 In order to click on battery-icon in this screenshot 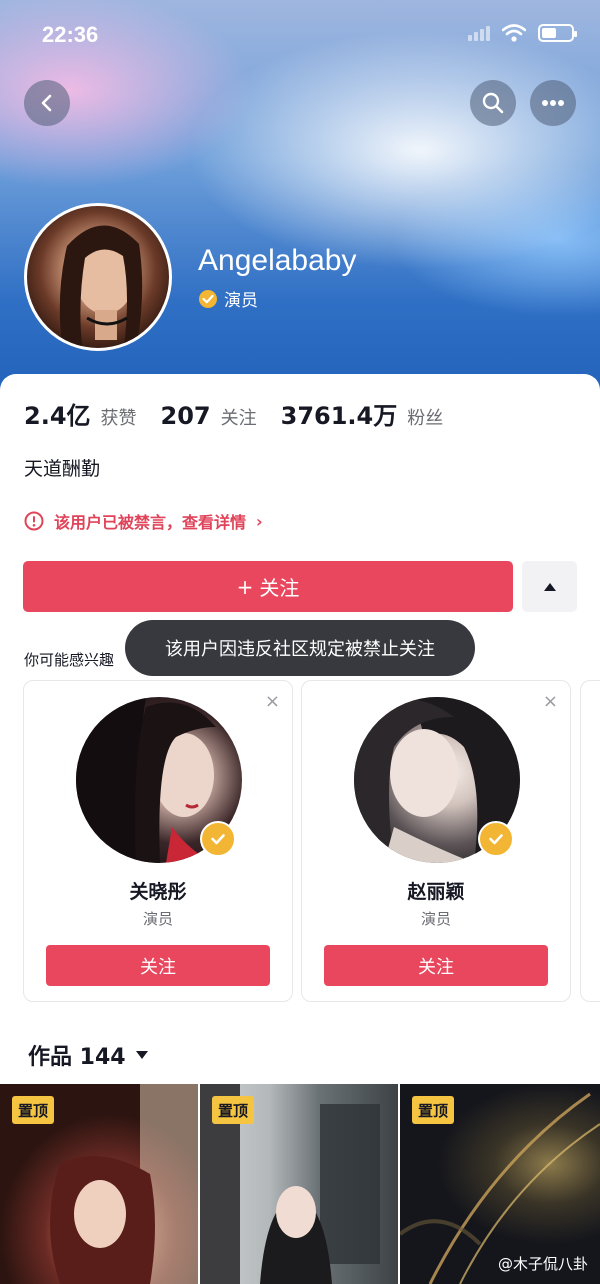, I will do `click(557, 33)`.